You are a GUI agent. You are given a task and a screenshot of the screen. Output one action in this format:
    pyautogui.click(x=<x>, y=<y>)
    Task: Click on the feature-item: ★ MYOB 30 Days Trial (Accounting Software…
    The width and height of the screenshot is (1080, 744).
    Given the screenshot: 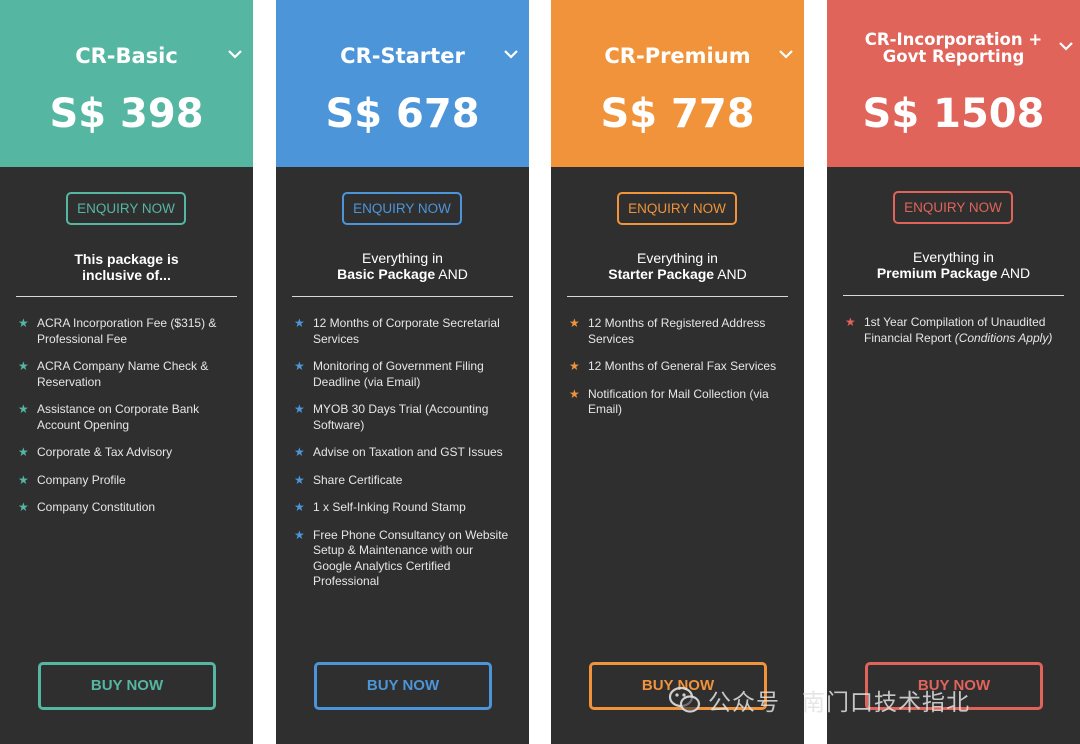 What is the action you would take?
    pyautogui.click(x=391, y=417)
    